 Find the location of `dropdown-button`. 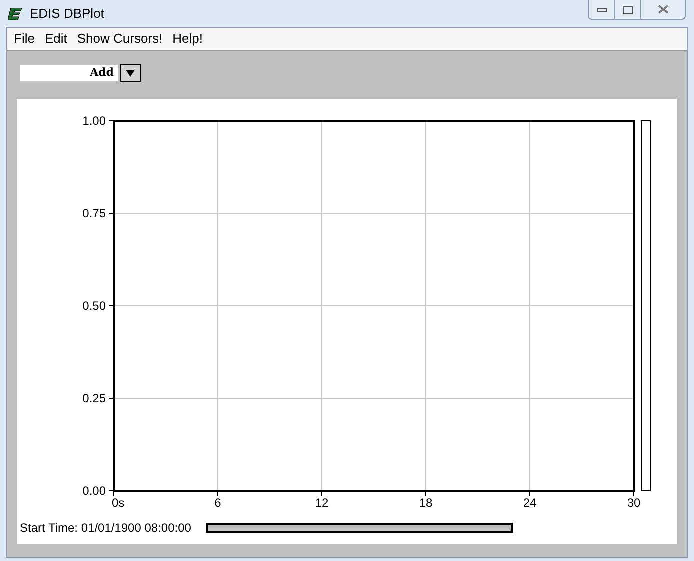

dropdown-button is located at coordinates (130, 73).